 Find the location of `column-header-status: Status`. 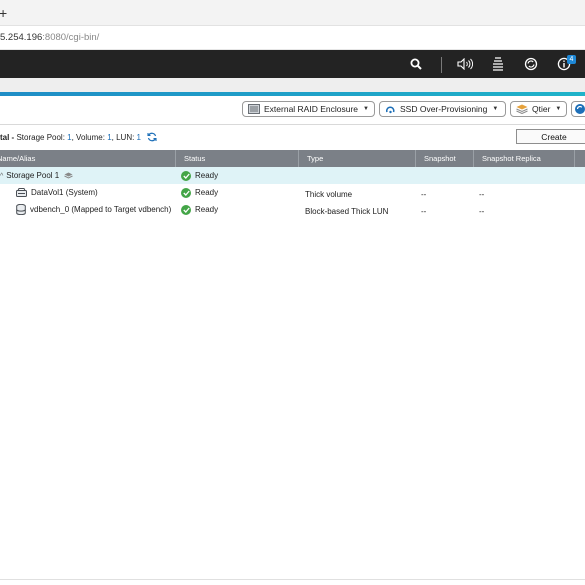

column-header-status: Status is located at coordinates (236, 158).